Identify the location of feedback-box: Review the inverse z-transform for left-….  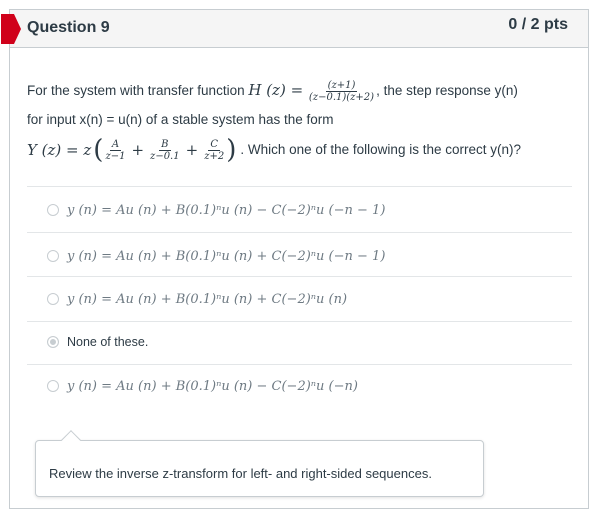
(259, 463).